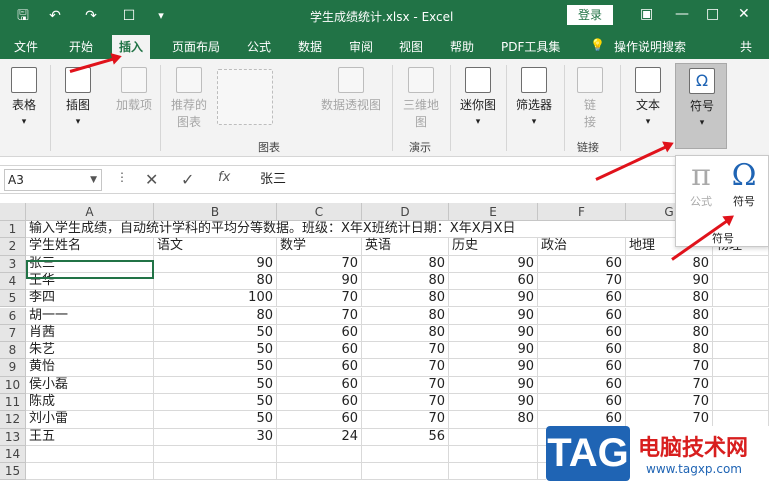  I want to click on undo-icon: ↶, so click(55, 16).